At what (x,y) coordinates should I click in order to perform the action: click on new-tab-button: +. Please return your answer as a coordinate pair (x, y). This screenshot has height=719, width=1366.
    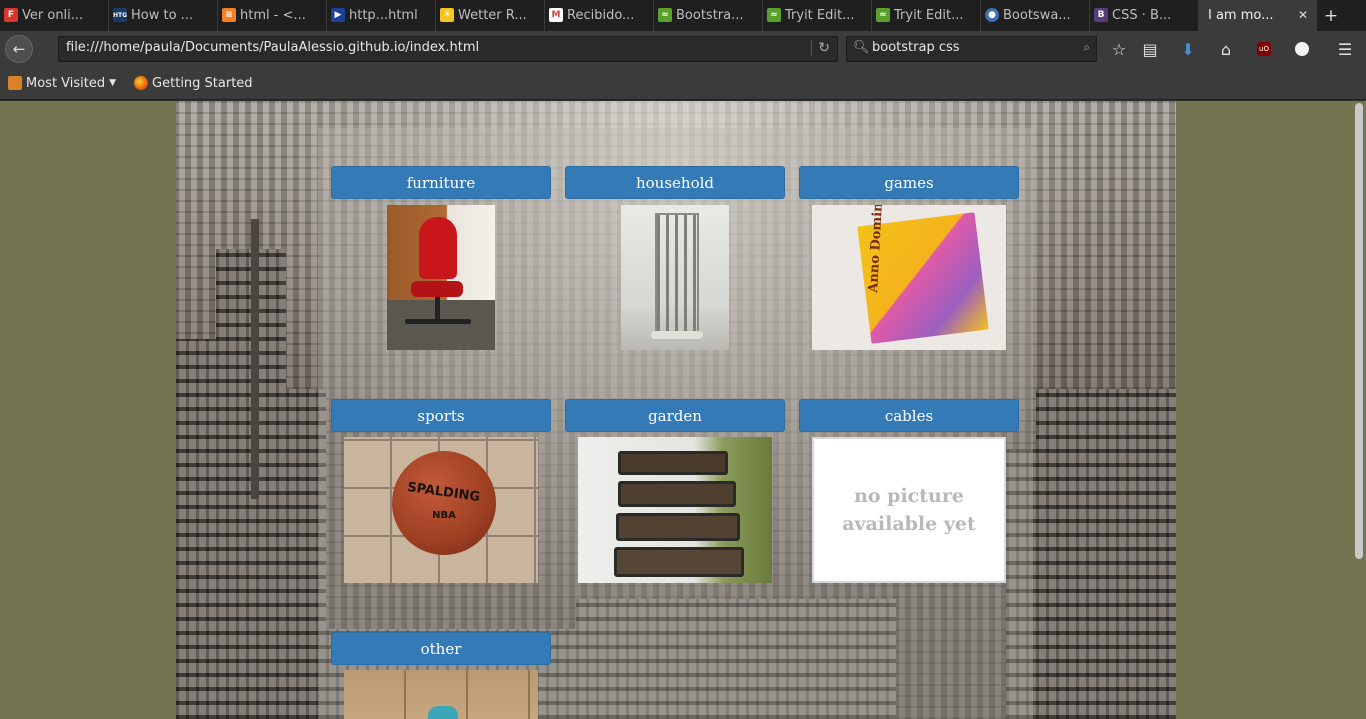
    Looking at the image, I should click on (1331, 15).